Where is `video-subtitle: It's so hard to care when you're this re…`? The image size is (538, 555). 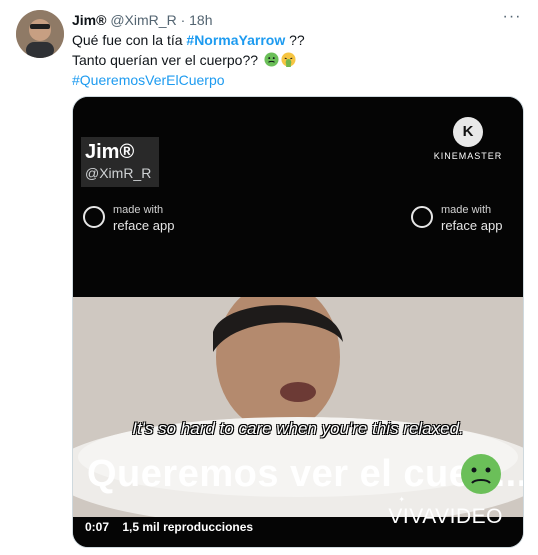 video-subtitle: It's so hard to care when you're this re… is located at coordinates (298, 428).